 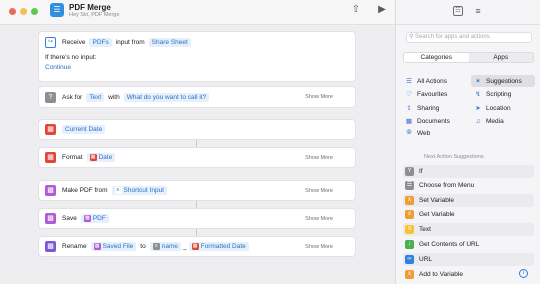 What do you see at coordinates (432, 94) in the screenshot?
I see `category-label: Favourites` at bounding box center [432, 94].